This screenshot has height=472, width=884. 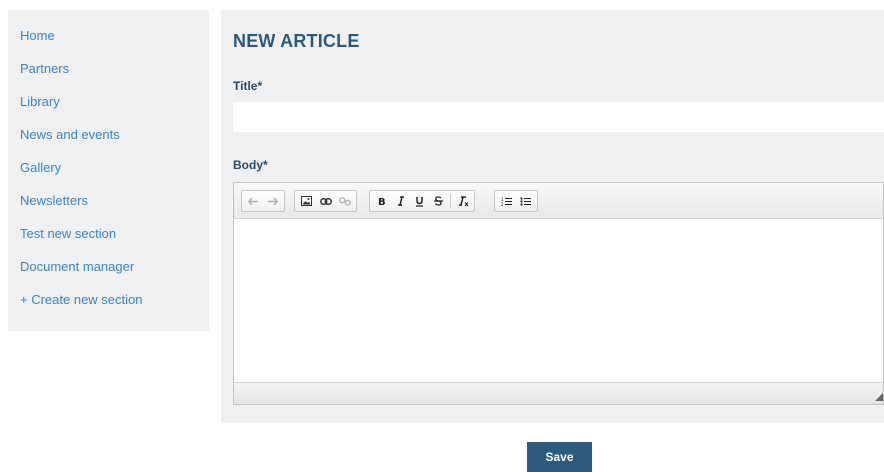 What do you see at coordinates (108, 44) in the screenshot?
I see `sidebar-item-home: Home` at bounding box center [108, 44].